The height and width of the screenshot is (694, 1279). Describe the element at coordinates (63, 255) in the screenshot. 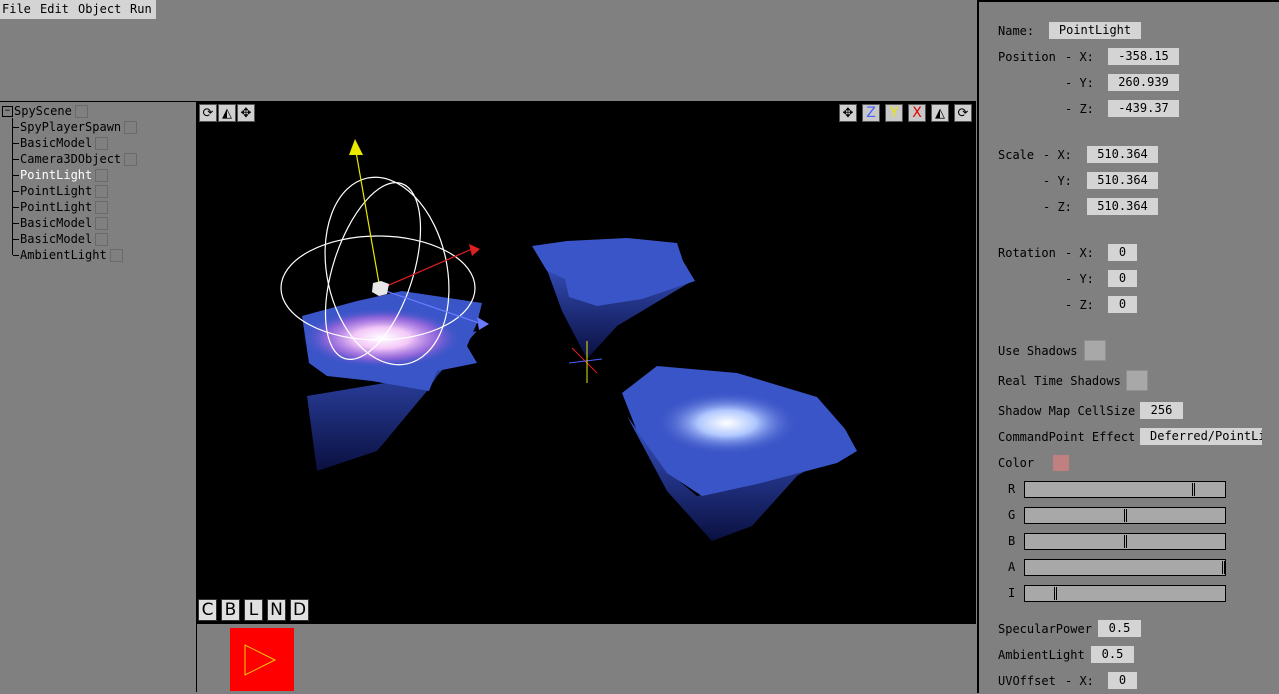

I see `tree-item-label: AmbientLight` at that location.